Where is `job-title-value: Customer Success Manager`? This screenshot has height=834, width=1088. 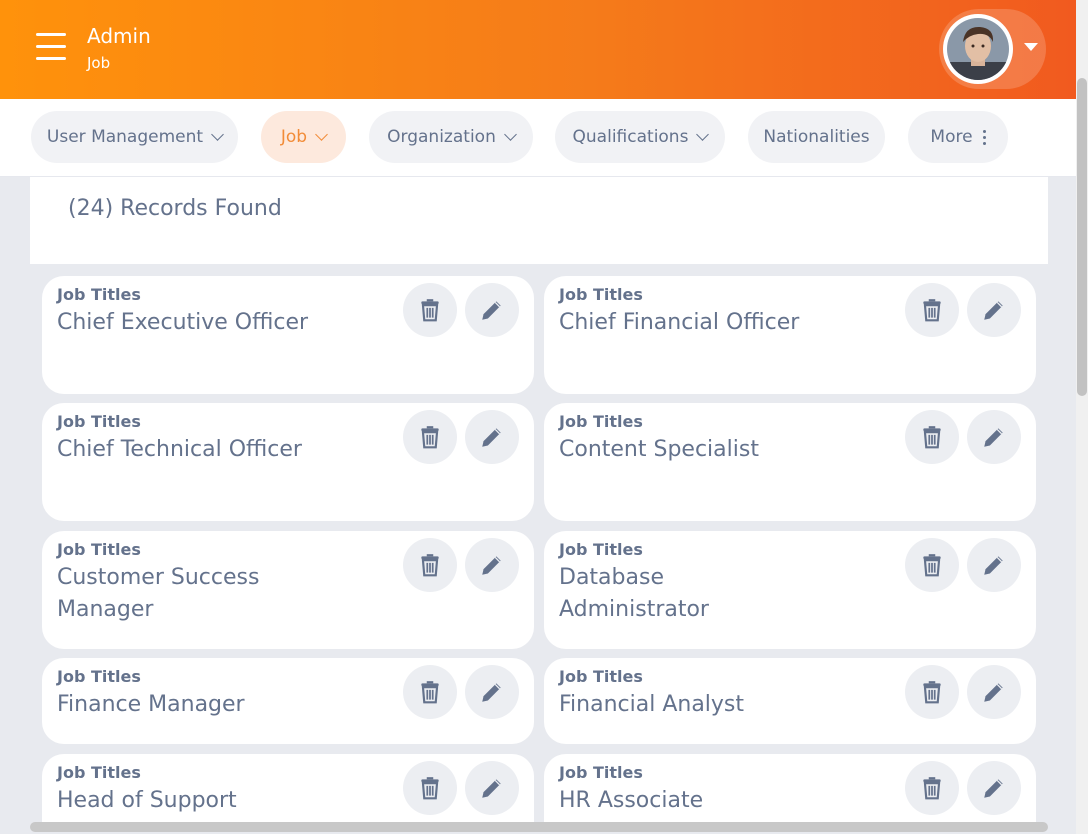
job-title-value: Customer Success Manager is located at coordinates (158, 593).